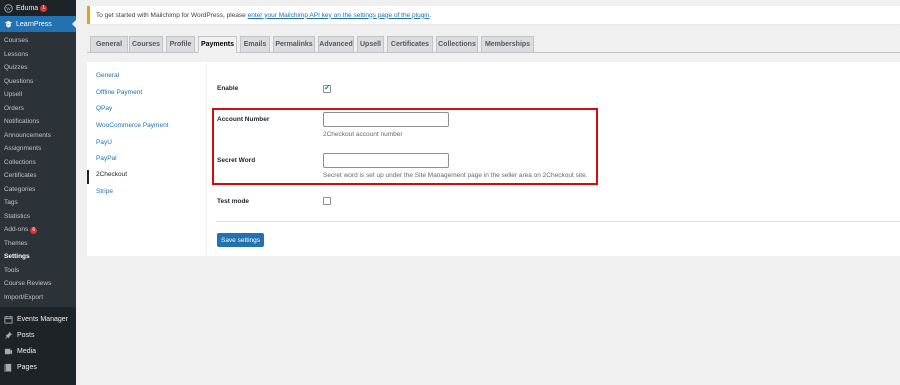 The image size is (900, 385). I want to click on sidebar-item-label: Posts, so click(26, 335).